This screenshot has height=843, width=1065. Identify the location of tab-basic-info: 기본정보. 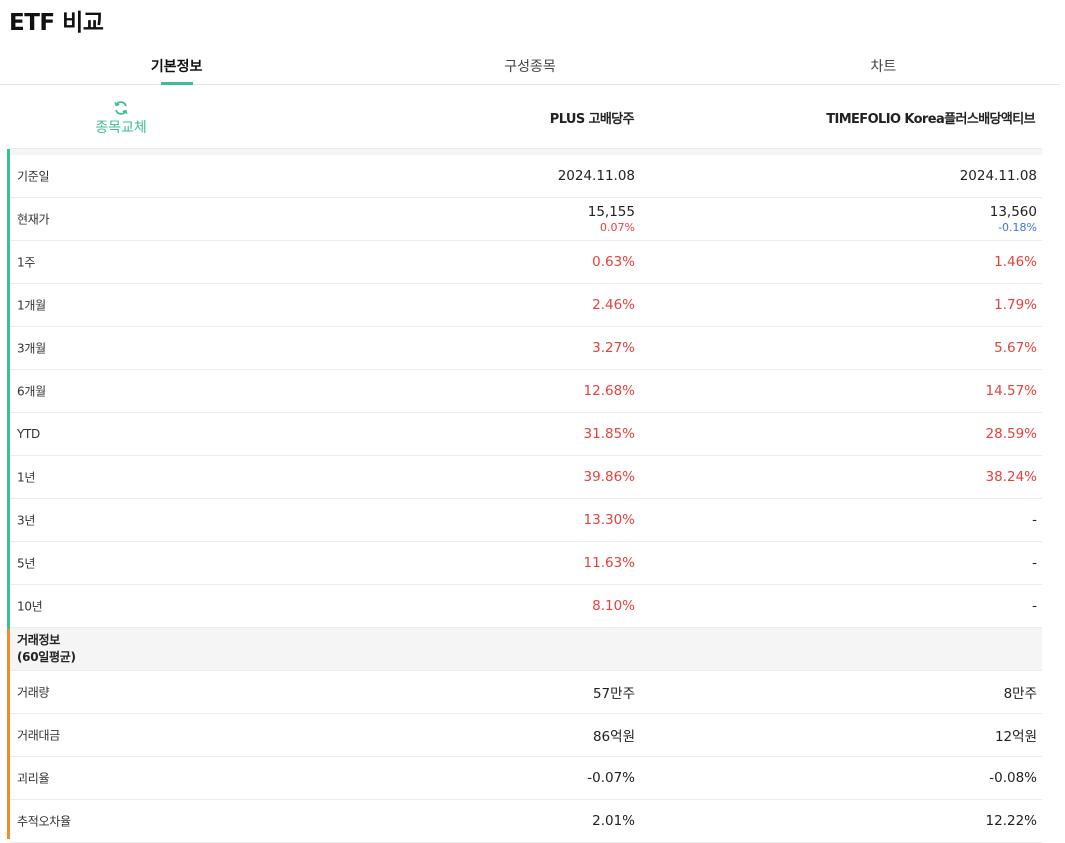
(176, 64).